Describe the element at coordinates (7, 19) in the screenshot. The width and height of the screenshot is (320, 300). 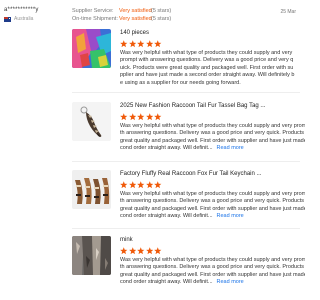
I see `australia-flag-icon` at that location.